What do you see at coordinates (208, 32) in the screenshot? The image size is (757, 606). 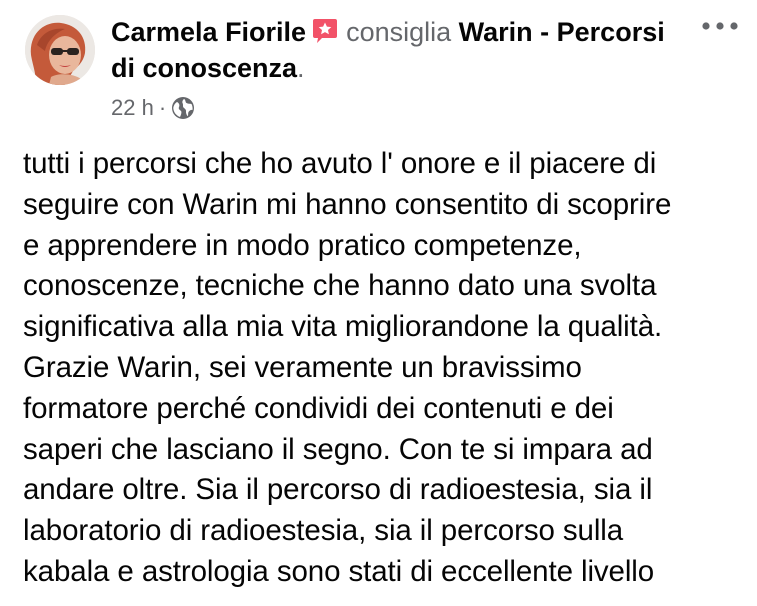 I see `author-name: Carmela Fiorile` at bounding box center [208, 32].